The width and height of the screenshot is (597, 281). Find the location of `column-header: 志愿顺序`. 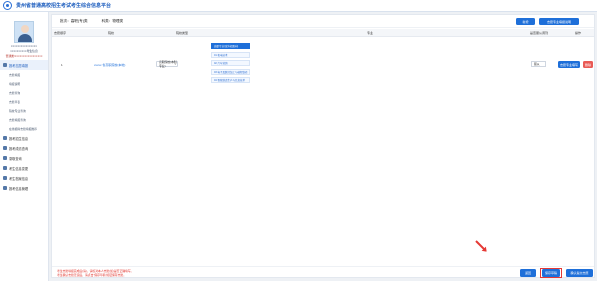

column-header: 志愿顺序 is located at coordinates (60, 33).